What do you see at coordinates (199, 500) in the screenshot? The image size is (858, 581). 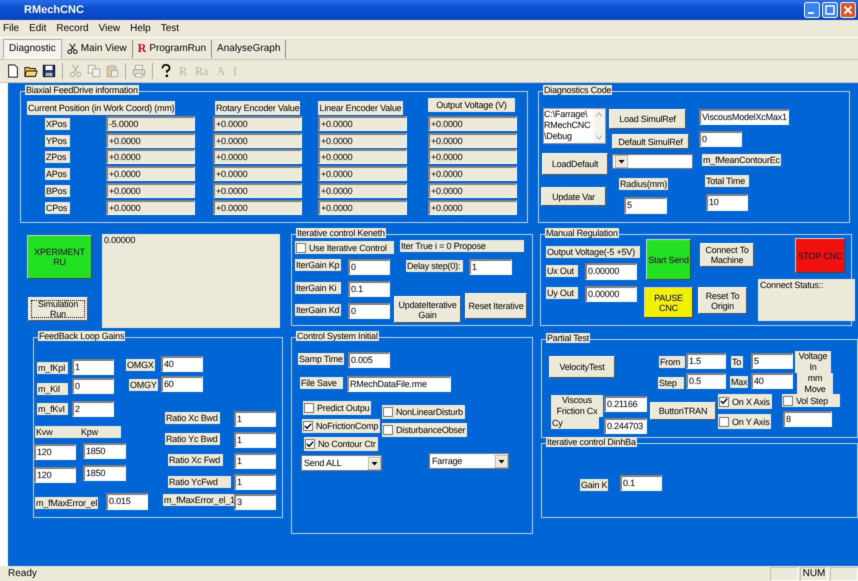 I see `field-label: m_fMaxError_el_1` at bounding box center [199, 500].